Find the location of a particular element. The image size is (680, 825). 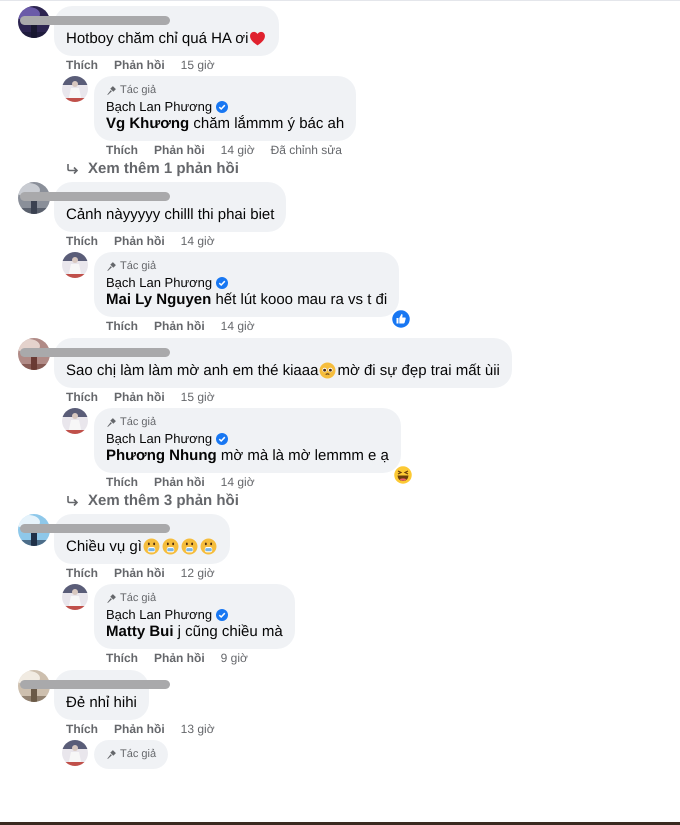

comment-text: Cảnh nàyyyyy chilll thi phai biet is located at coordinates (170, 214).